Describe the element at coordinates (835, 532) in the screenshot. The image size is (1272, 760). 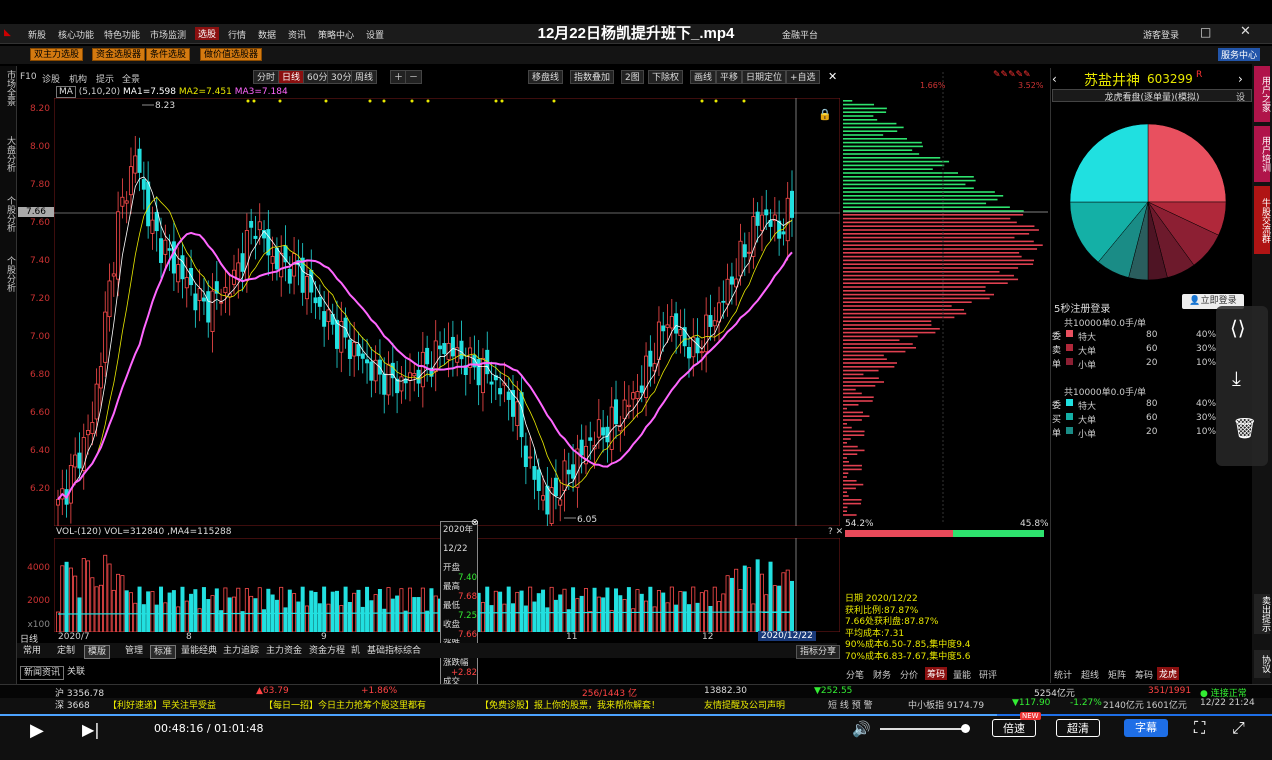
I see `volume-help-icon: ? ✕` at that location.